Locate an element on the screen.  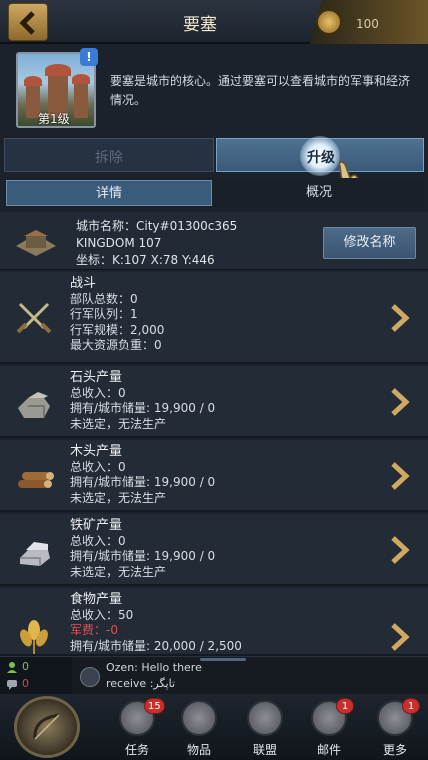
crossed-swords-icon is located at coordinates (34, 318).